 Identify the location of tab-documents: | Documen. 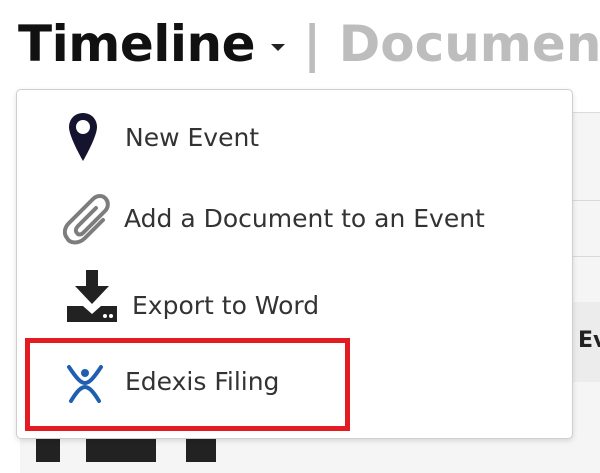
(451, 44).